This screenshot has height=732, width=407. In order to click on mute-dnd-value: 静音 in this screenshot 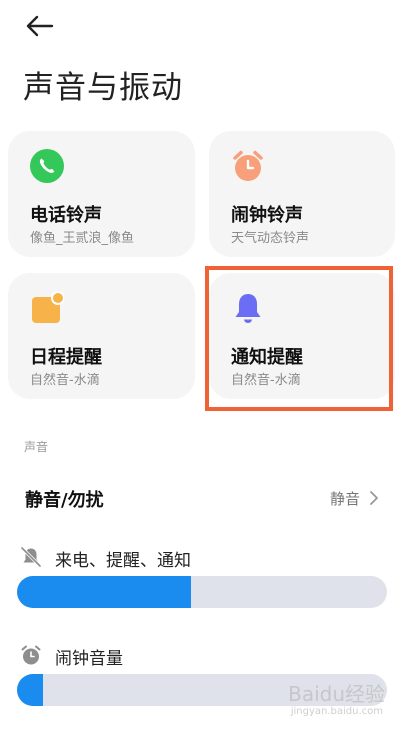, I will do `click(344, 499)`.